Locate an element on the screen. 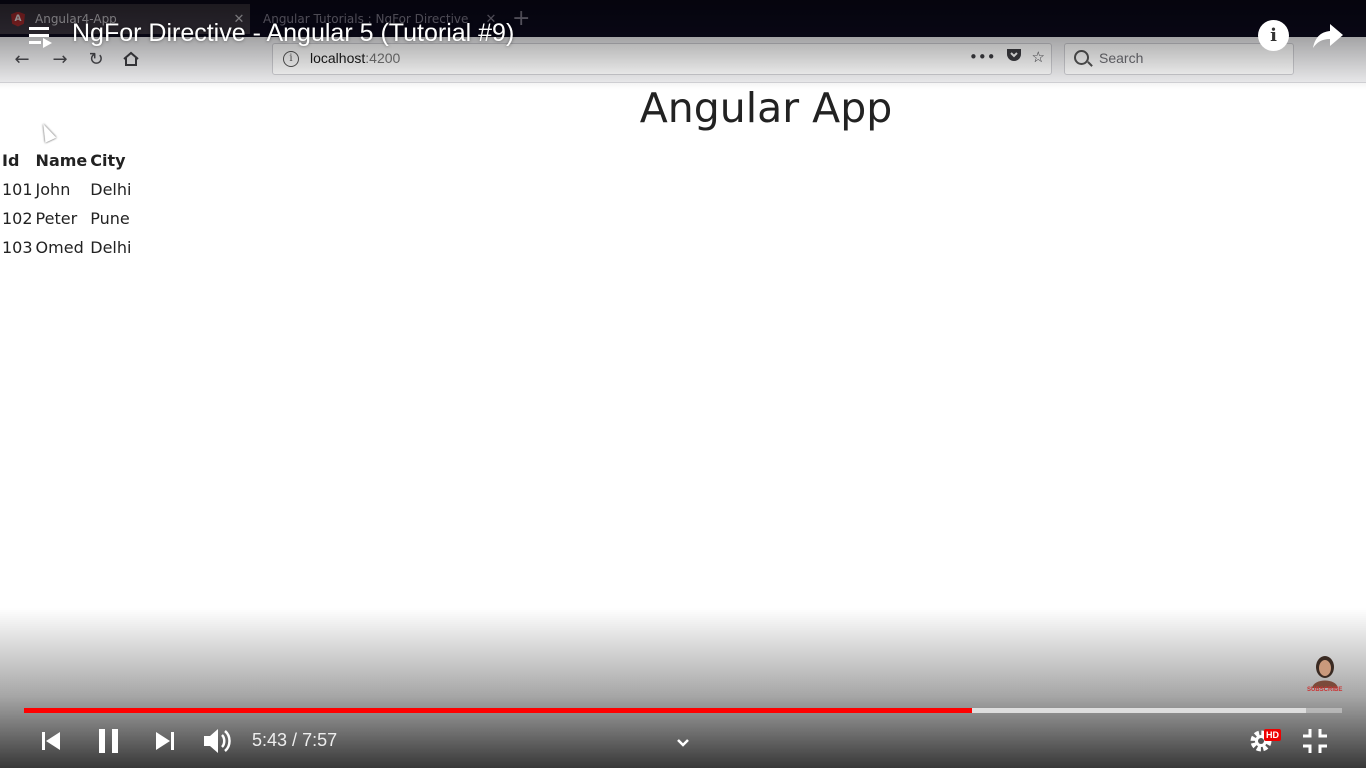 The width and height of the screenshot is (1366, 768). chevron-down-icon is located at coordinates (683, 743).